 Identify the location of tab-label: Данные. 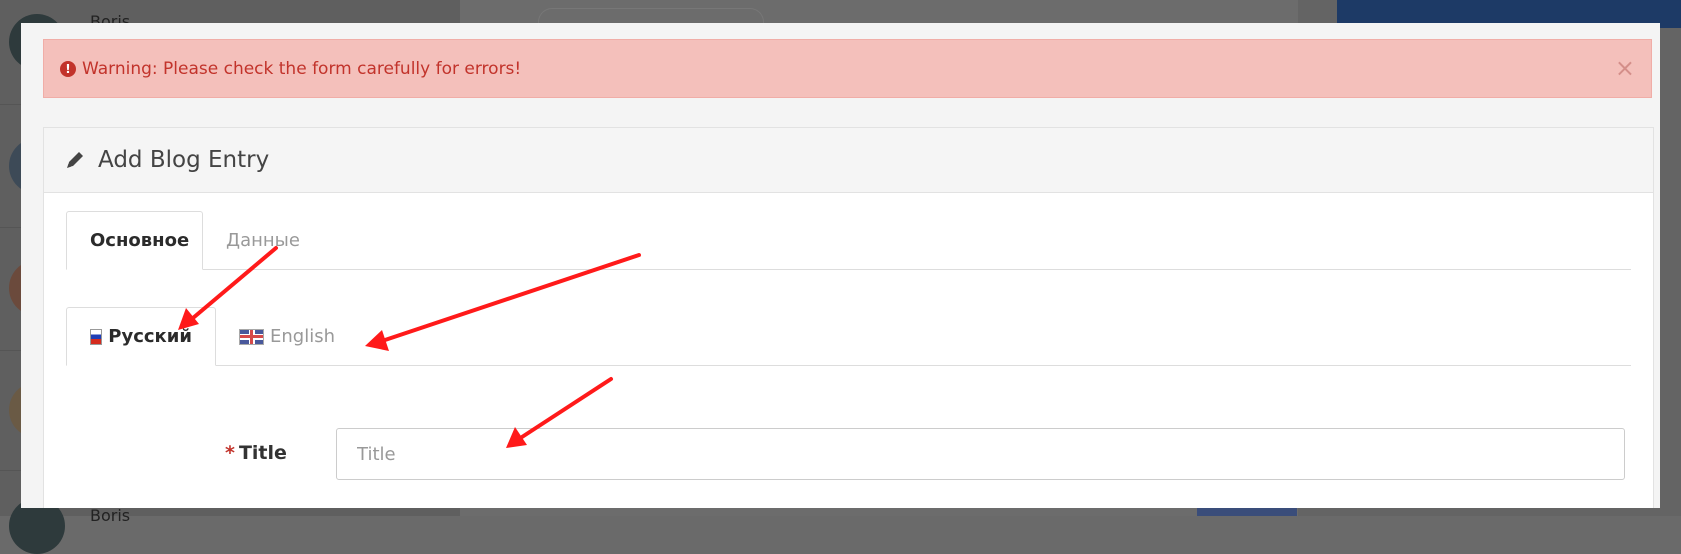
(263, 240).